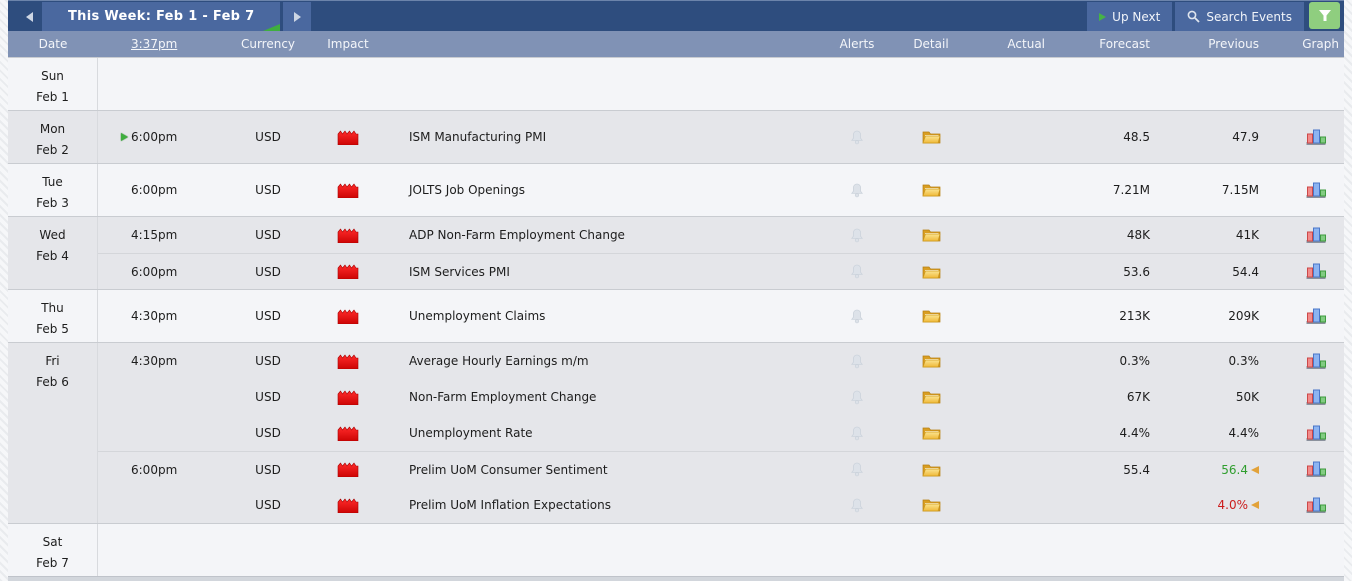 The image size is (1352, 581). I want to click on up-next-label: Up Next, so click(1136, 16).